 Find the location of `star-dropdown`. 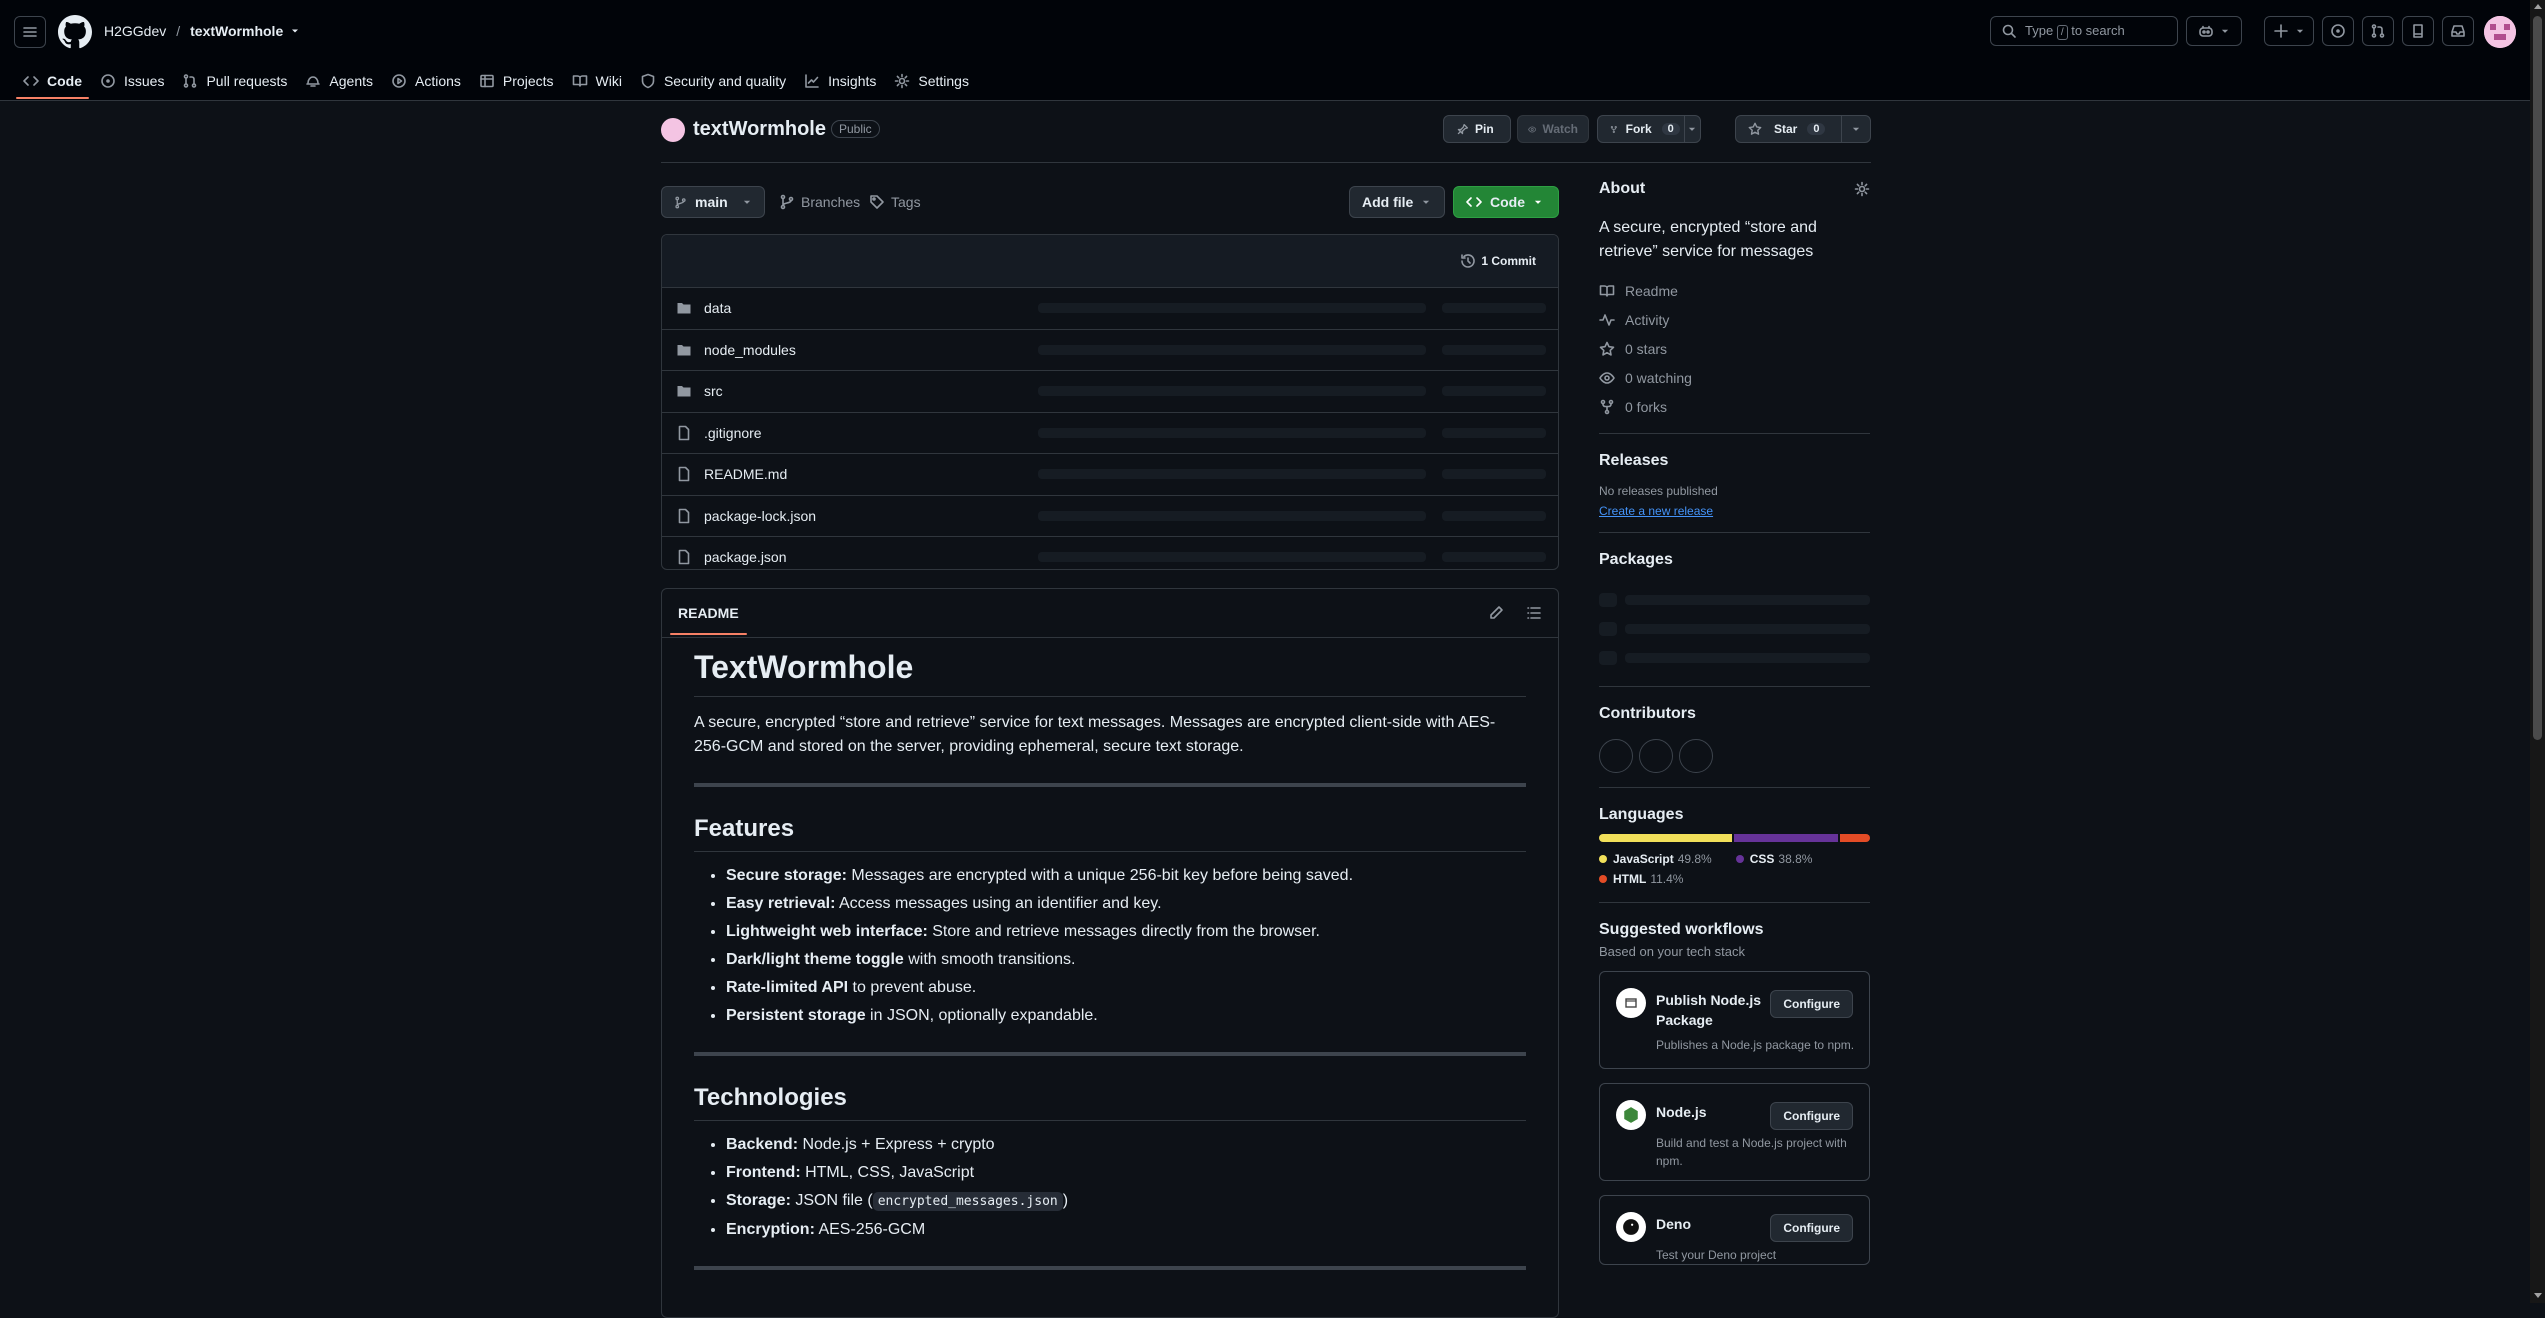

star-dropdown is located at coordinates (1855, 129).